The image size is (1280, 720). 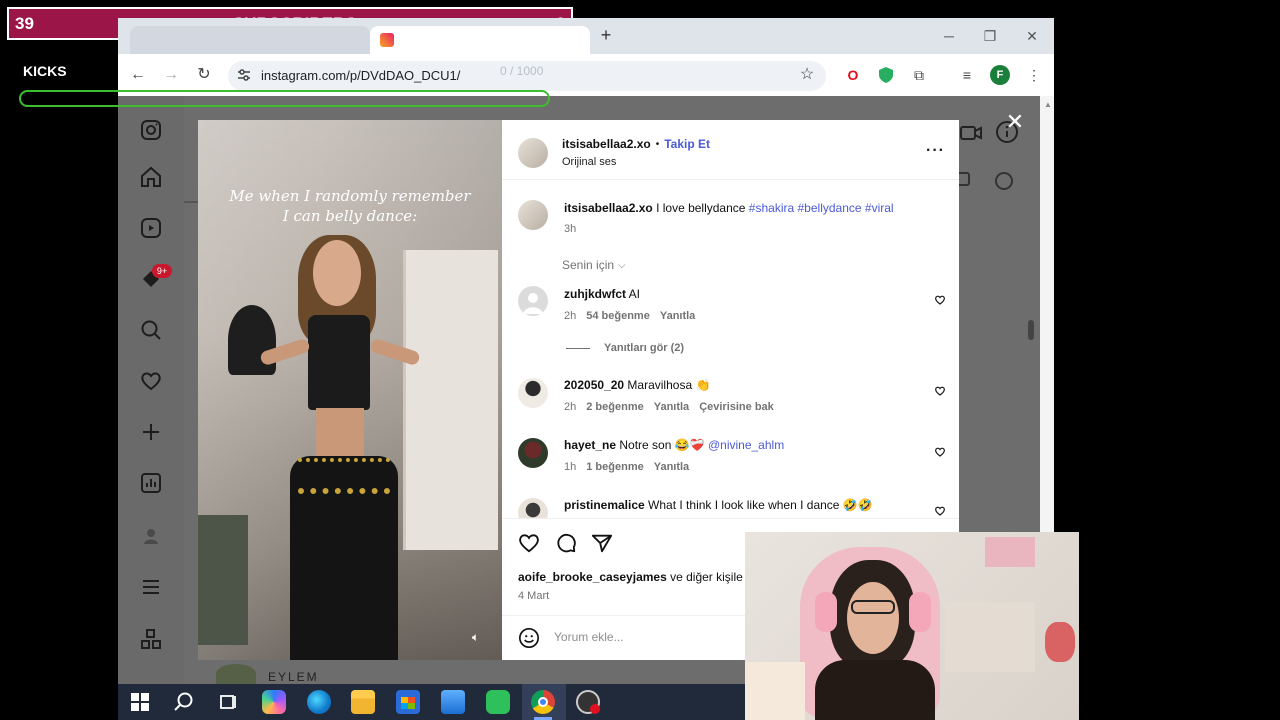 What do you see at coordinates (431, 702) in the screenshot?
I see `windows-taskbar` at bounding box center [431, 702].